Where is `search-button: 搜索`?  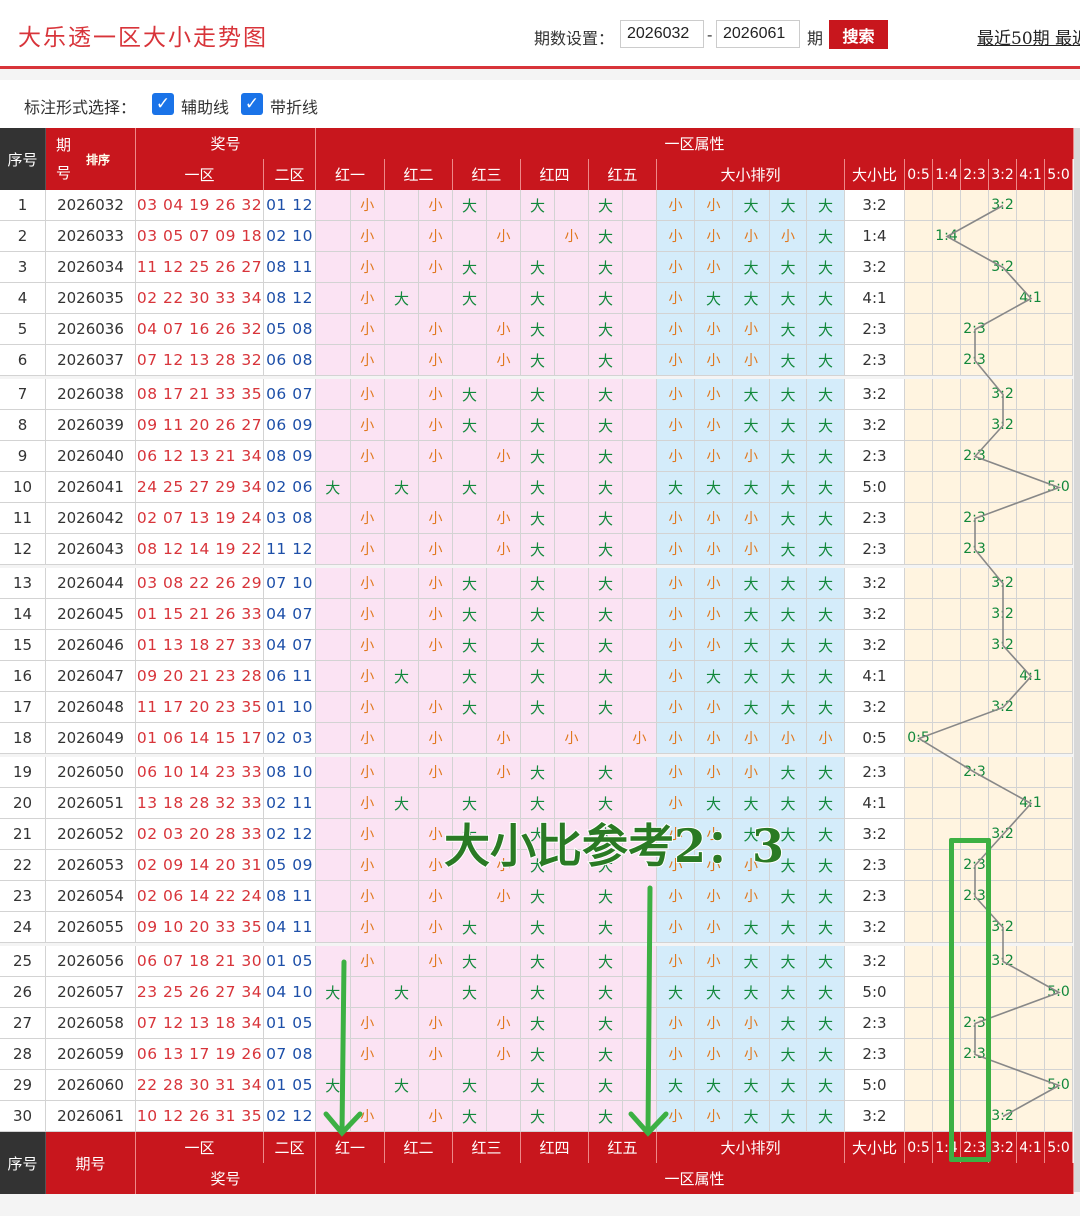 search-button: 搜索 is located at coordinates (858, 34).